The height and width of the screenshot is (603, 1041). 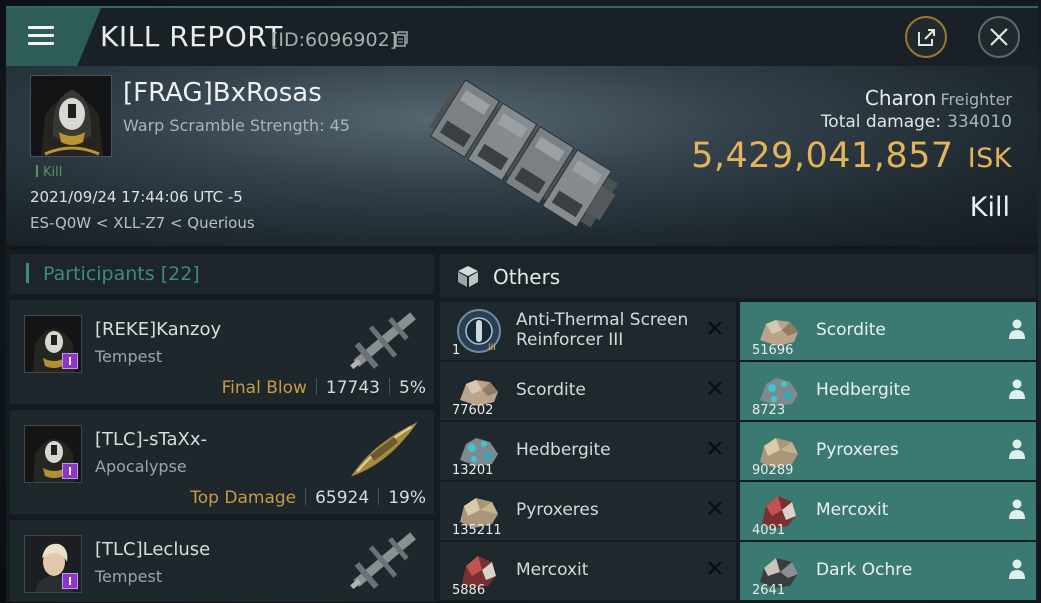 What do you see at coordinates (342, 498) in the screenshot?
I see `participant-damage: 65924` at bounding box center [342, 498].